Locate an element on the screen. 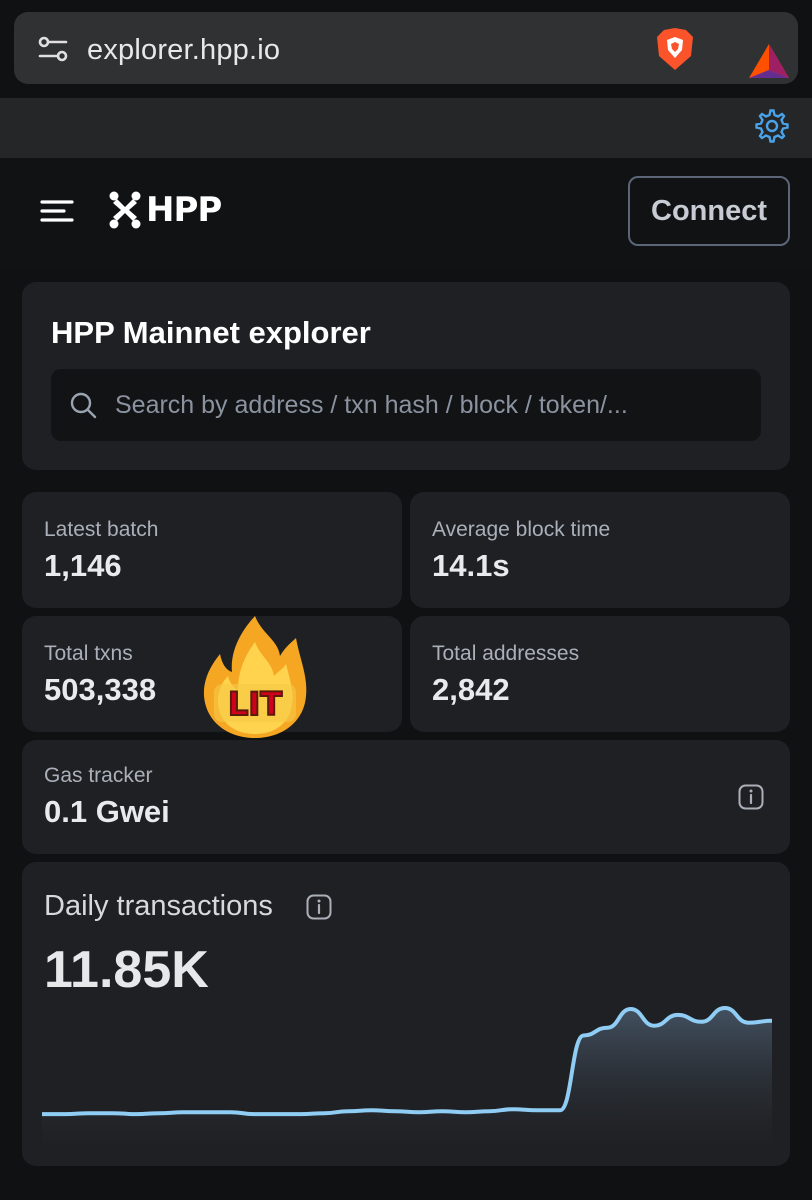 The image size is (812, 1200). search-box is located at coordinates (406, 405).